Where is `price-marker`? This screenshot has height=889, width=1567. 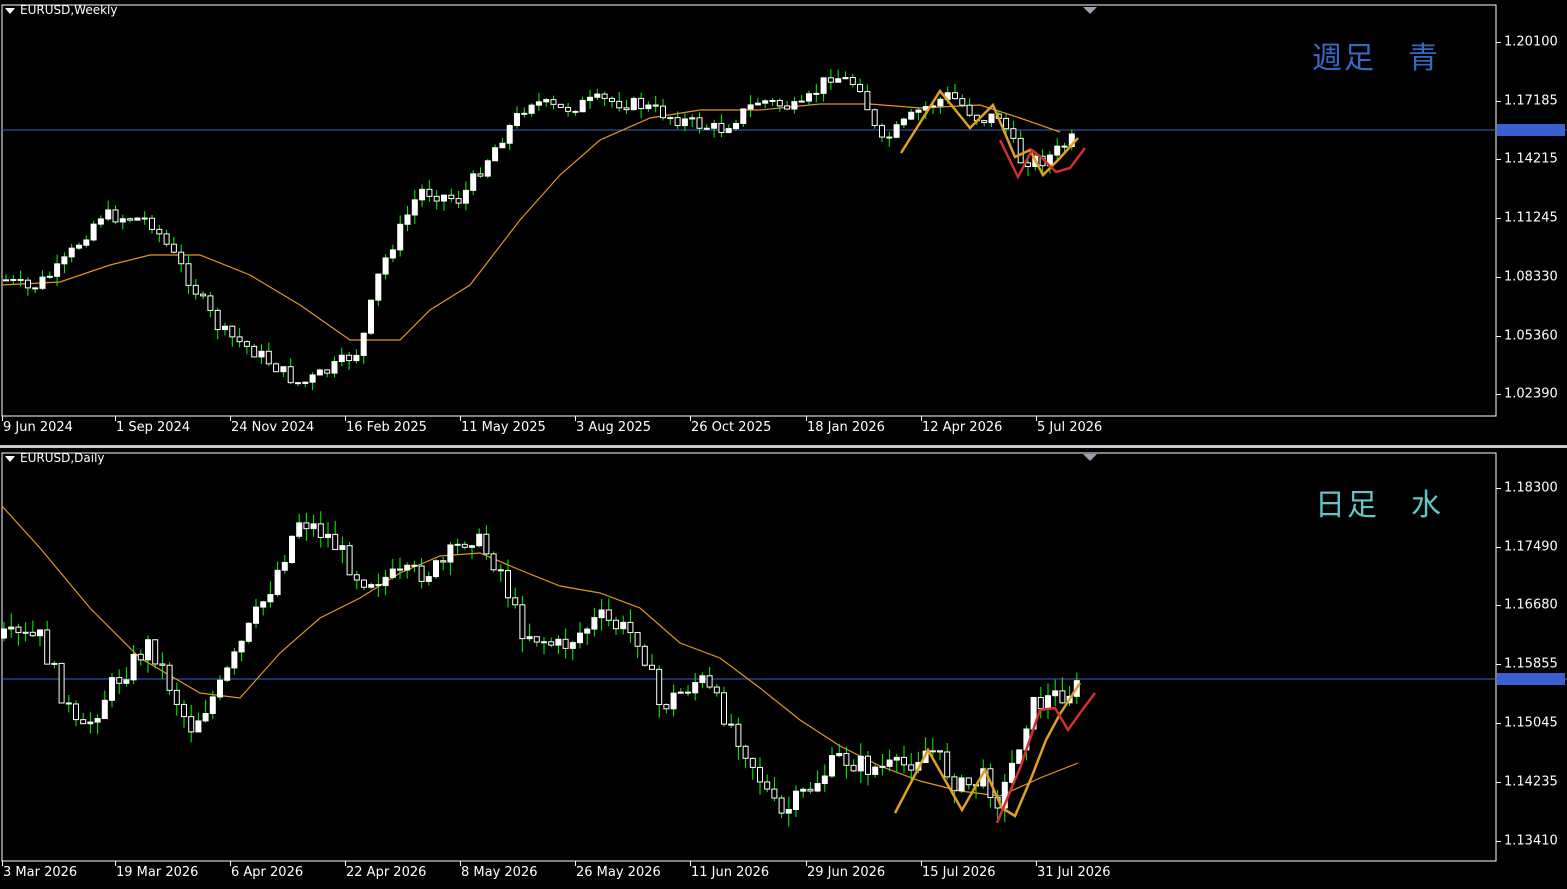 price-marker is located at coordinates (1531, 679).